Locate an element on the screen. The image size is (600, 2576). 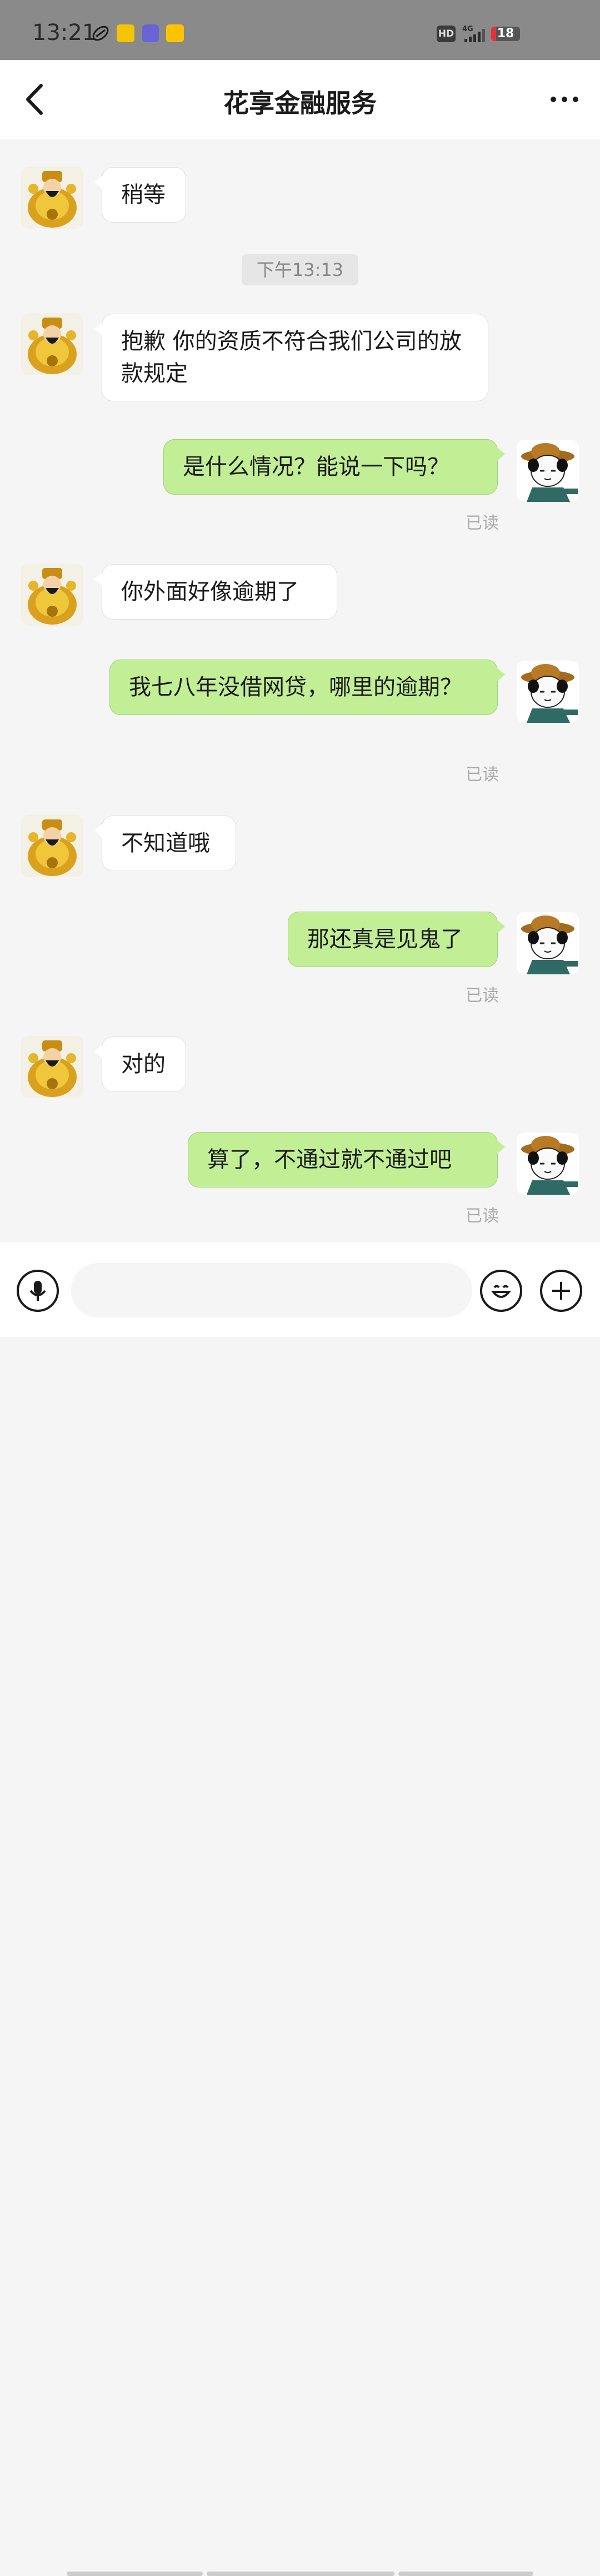
message-bubble-incoming: 稍等 is located at coordinates (140, 195).